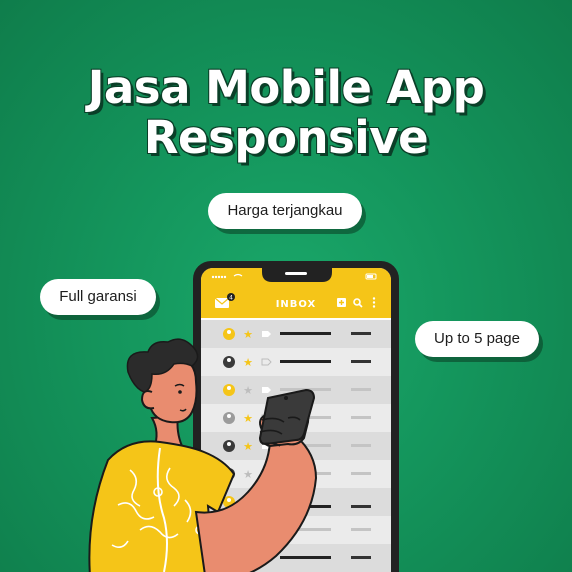 The height and width of the screenshot is (572, 572). Describe the element at coordinates (374, 302) in the screenshot. I see `more-icon` at that location.